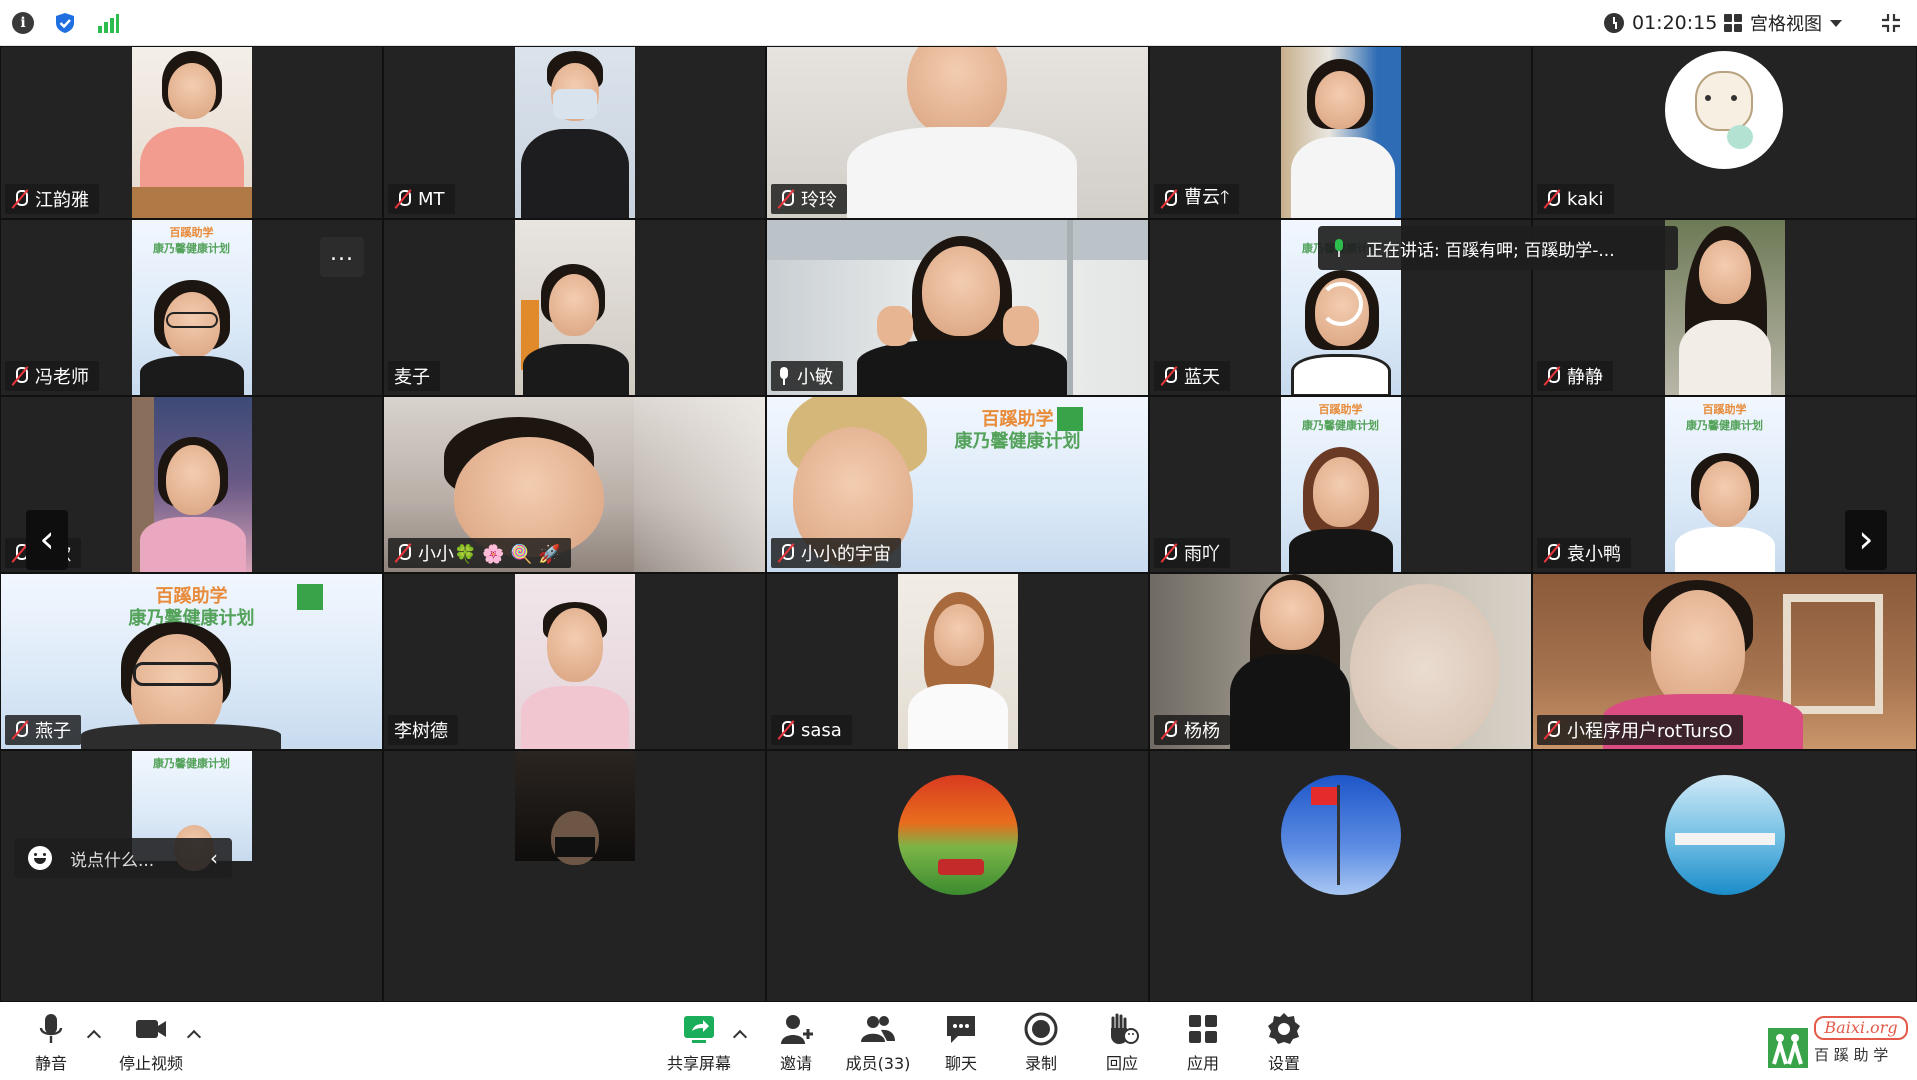  I want to click on quick-chat-input: 说点什么... ‹, so click(123, 858).